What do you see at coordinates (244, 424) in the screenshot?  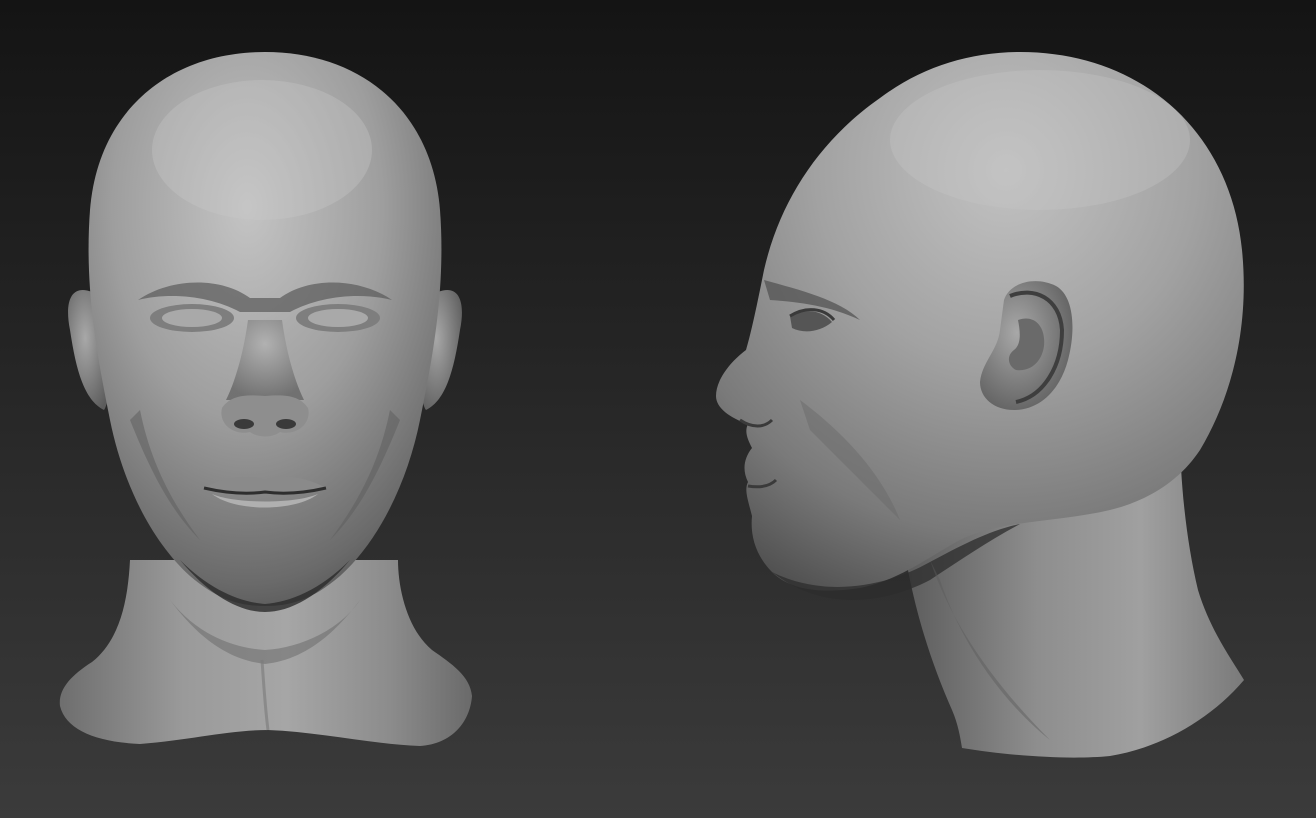 I see `front-nostril-left` at bounding box center [244, 424].